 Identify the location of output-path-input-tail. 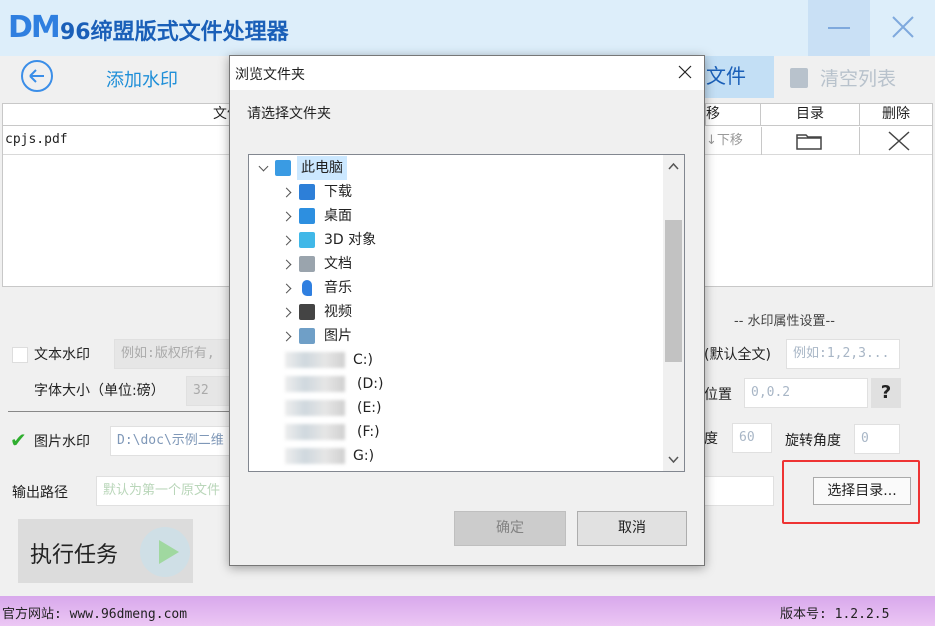
(739, 491).